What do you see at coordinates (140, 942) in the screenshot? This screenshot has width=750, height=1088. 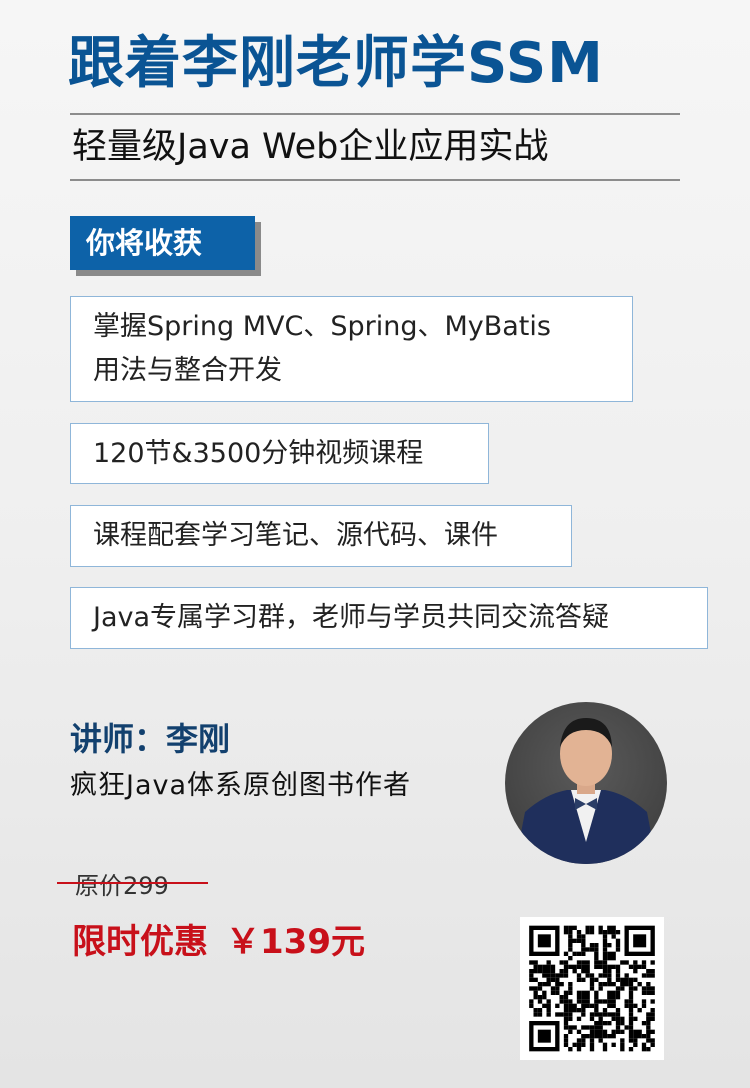 I see `promo-label: 限时优惠` at bounding box center [140, 942].